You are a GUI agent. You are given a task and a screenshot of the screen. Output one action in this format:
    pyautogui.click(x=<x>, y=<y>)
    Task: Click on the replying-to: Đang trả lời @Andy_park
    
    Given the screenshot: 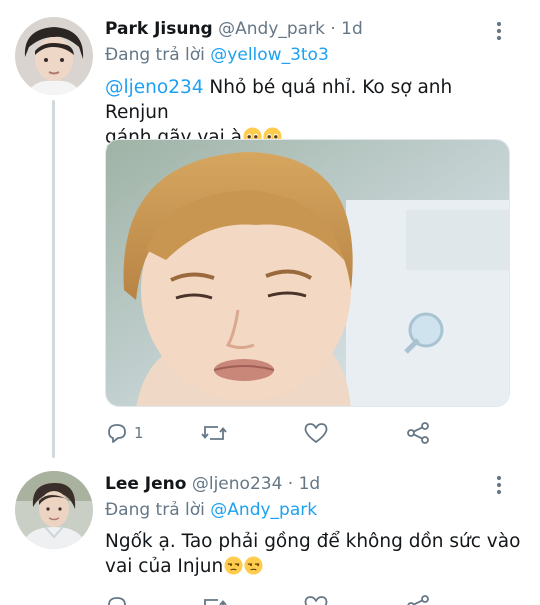 What is the action you would take?
    pyautogui.click(x=211, y=510)
    